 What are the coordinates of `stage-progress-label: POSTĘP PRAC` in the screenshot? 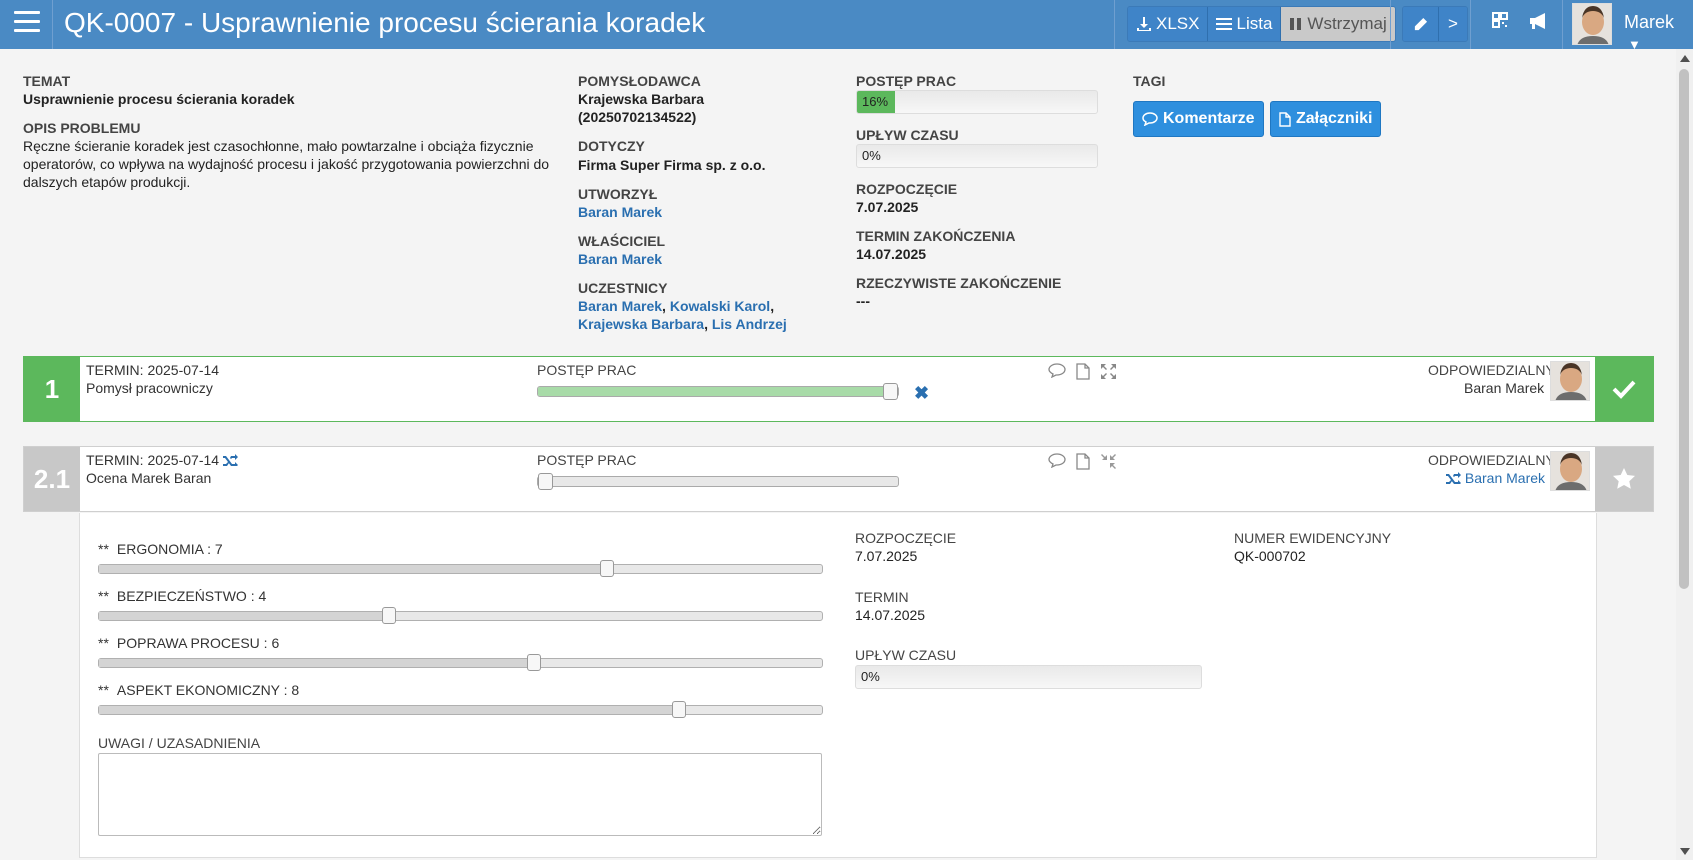 It's located at (587, 370).